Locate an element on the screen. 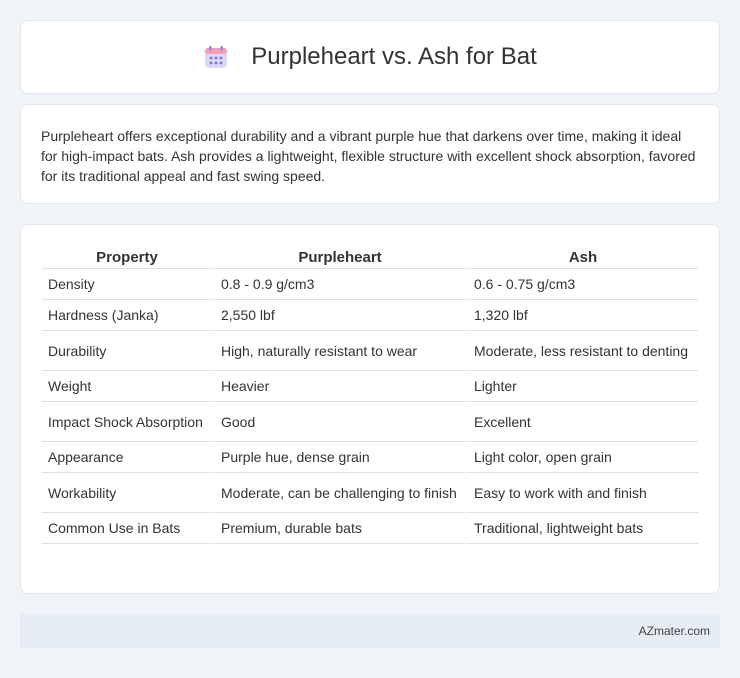 This screenshot has width=740, height=678. cell-ash: Light color, open grain is located at coordinates (581, 457).